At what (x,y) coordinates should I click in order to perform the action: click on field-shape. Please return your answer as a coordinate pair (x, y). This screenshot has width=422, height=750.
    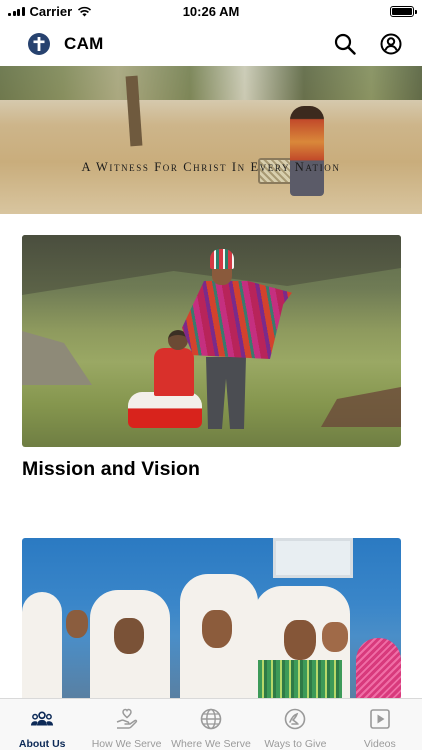
    Looking at the image, I should click on (361, 407).